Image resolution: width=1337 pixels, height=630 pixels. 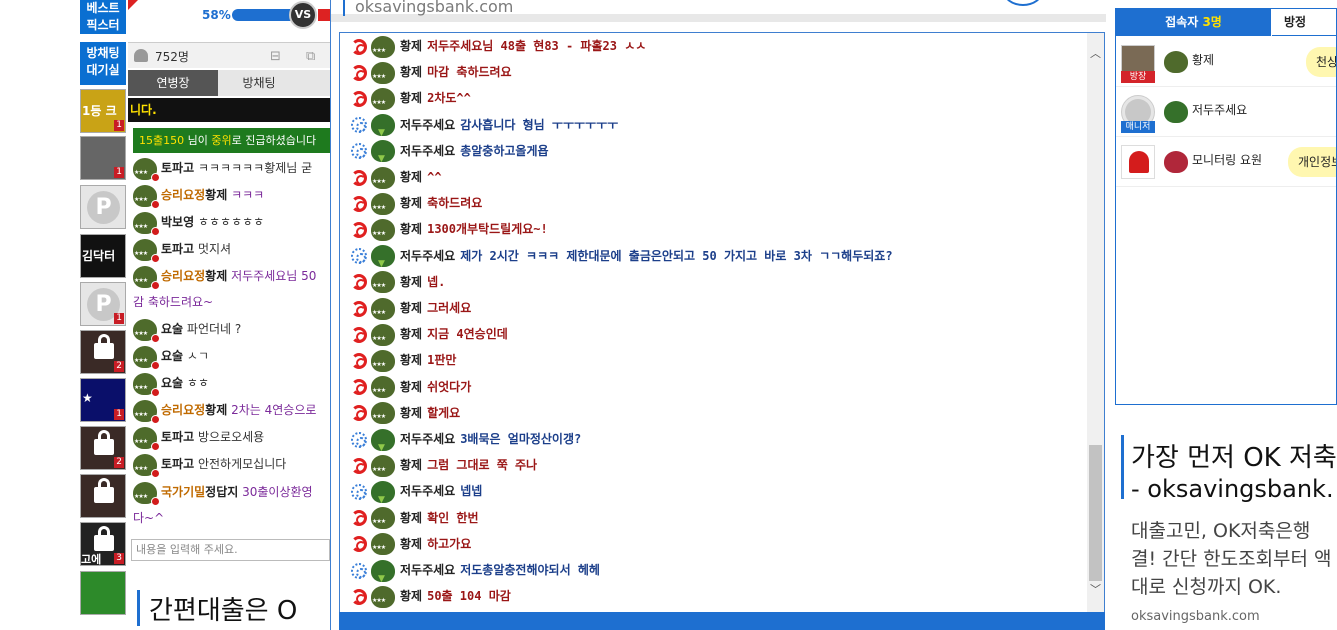 What do you see at coordinates (103, 63) in the screenshot?
I see `room-chat-lobby-button: 방채팅 대기실` at bounding box center [103, 63].